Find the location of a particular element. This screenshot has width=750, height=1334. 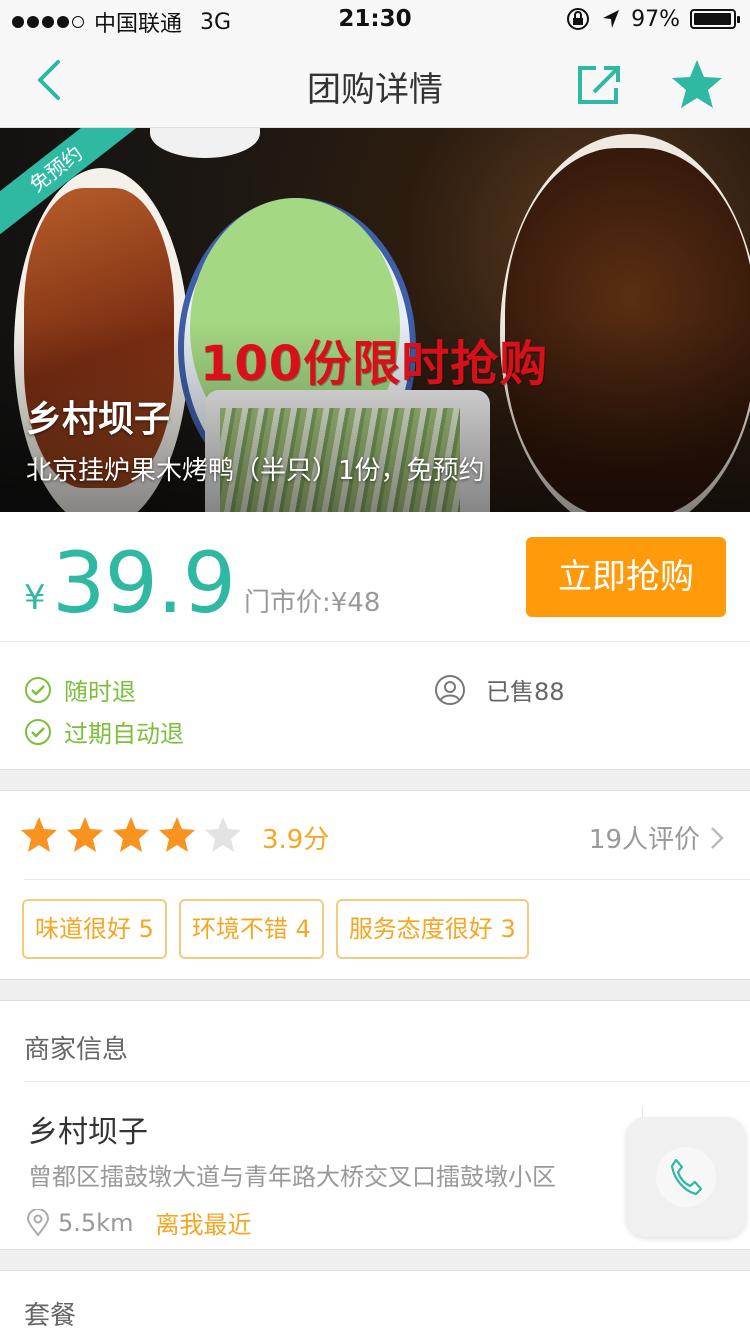

merchant-header: 商家信息 is located at coordinates (76, 1050).